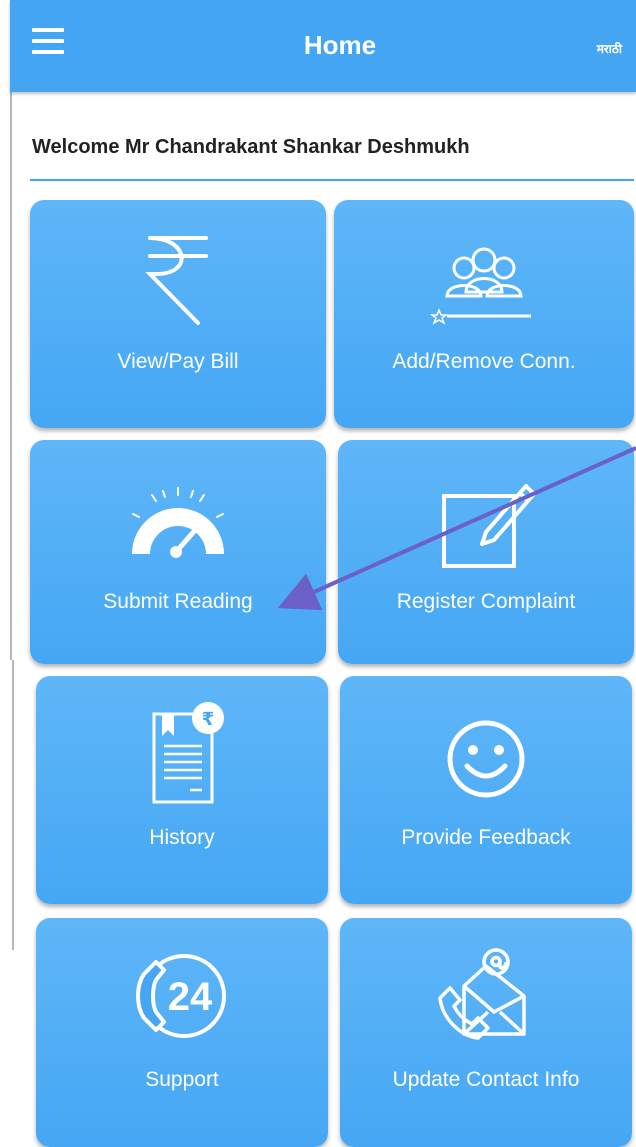 The image size is (636, 1147). What do you see at coordinates (7, 805) in the screenshot?
I see `app-screen-bottom-edge` at bounding box center [7, 805].